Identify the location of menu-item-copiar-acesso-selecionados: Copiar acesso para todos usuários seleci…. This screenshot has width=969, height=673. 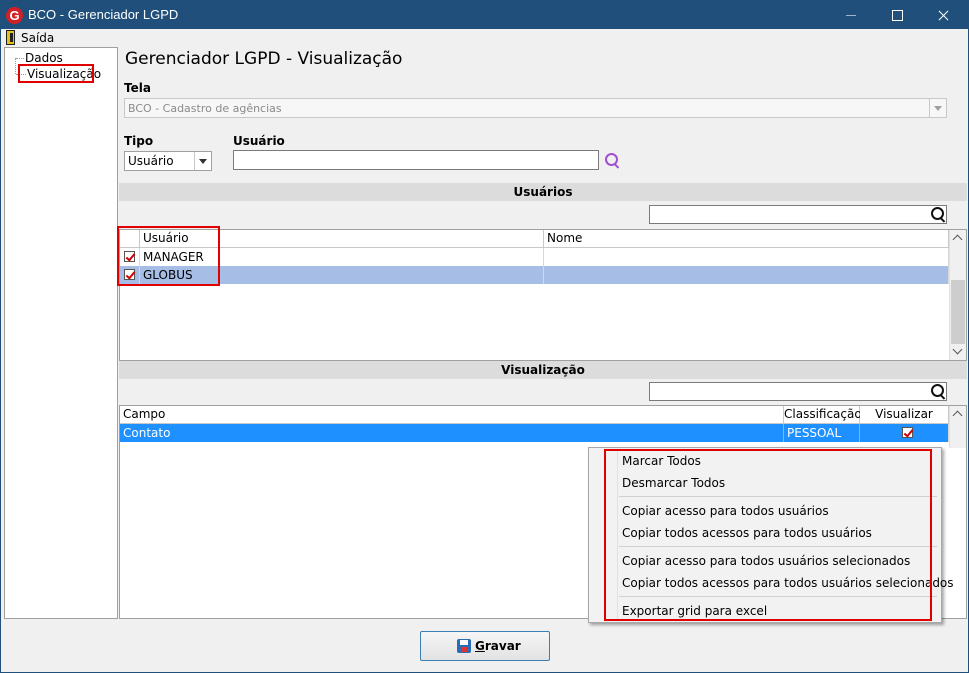
(765, 561).